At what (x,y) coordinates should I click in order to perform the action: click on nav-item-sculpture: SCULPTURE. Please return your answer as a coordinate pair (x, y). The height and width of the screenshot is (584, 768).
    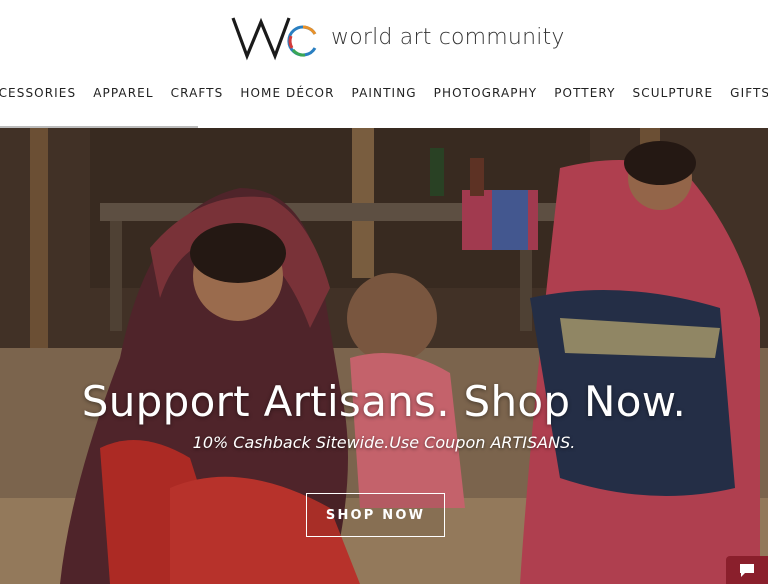
    Looking at the image, I should click on (673, 93).